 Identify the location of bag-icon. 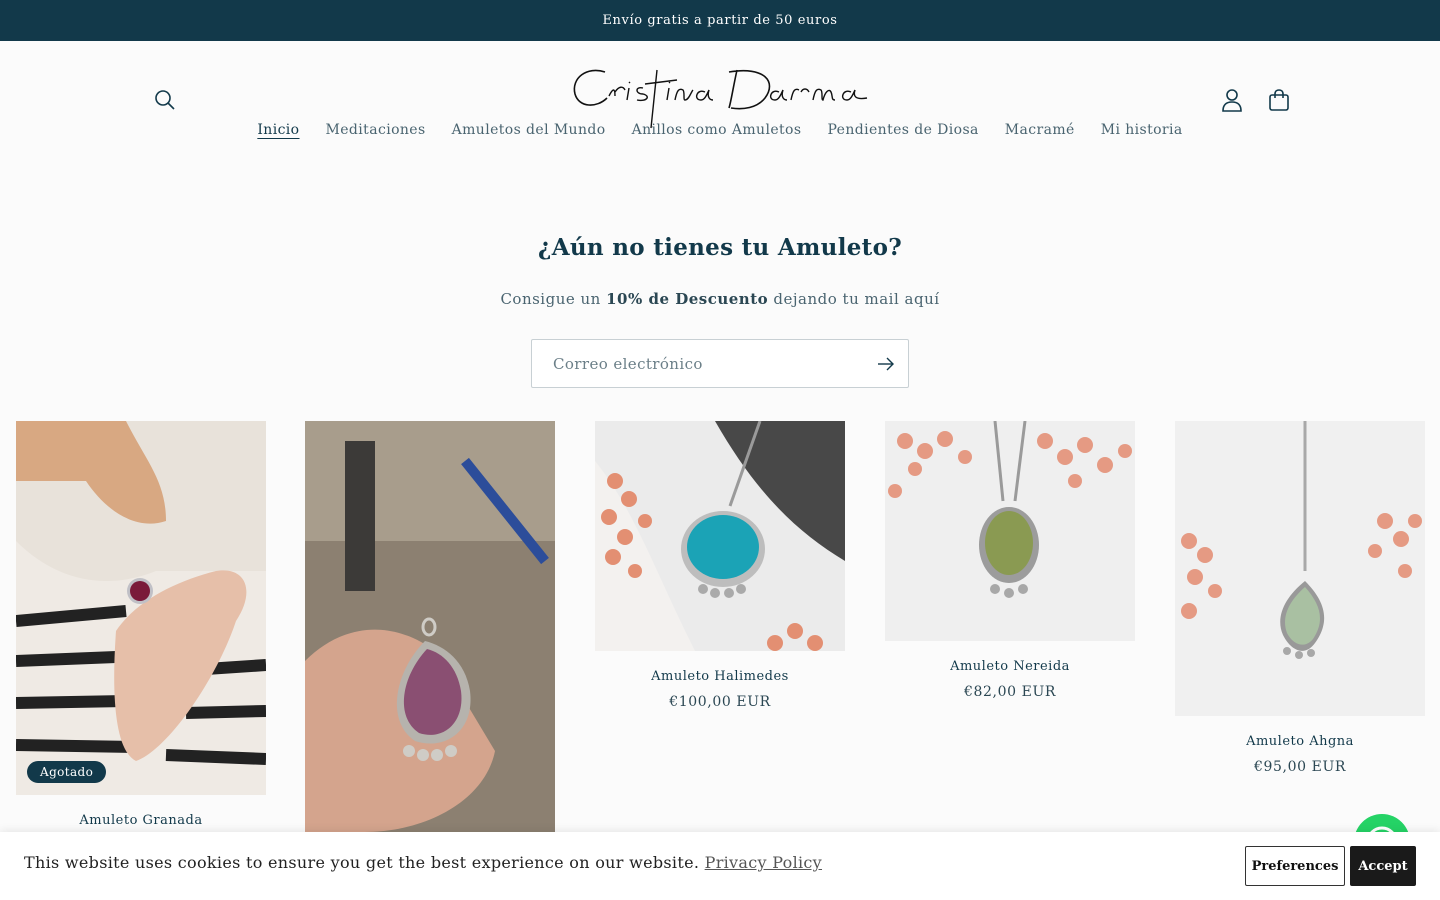
(1279, 100).